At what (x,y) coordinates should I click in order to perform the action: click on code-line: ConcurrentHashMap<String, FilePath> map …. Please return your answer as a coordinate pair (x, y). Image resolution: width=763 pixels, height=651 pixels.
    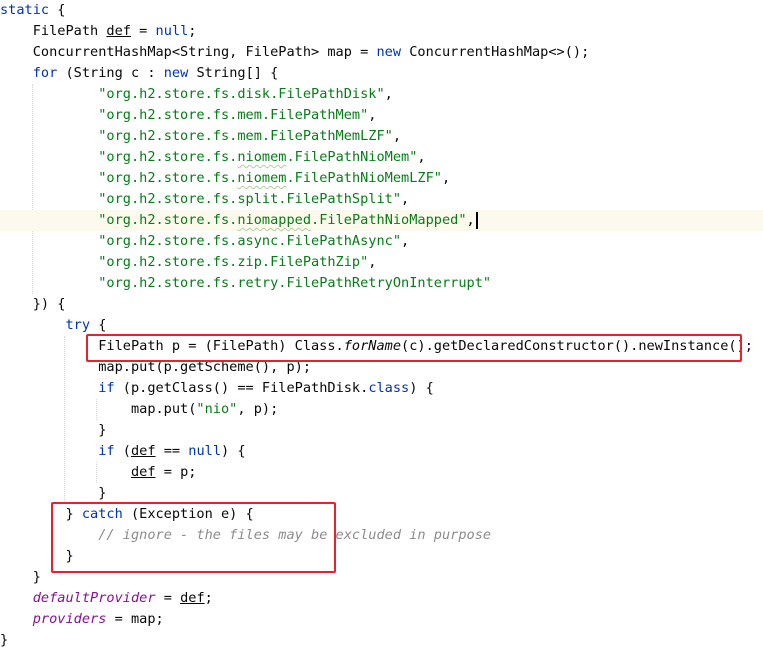
    Looking at the image, I should click on (381, 52).